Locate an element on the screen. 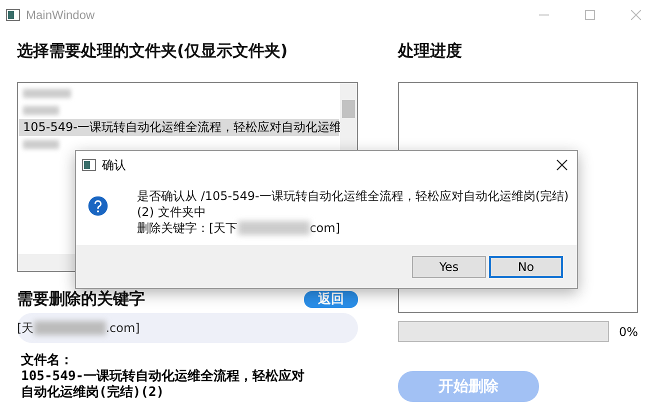 This screenshot has height=410, width=659. section-heading: 选择需要处理的文件夹(仅显示文件夹) is located at coordinates (153, 51).